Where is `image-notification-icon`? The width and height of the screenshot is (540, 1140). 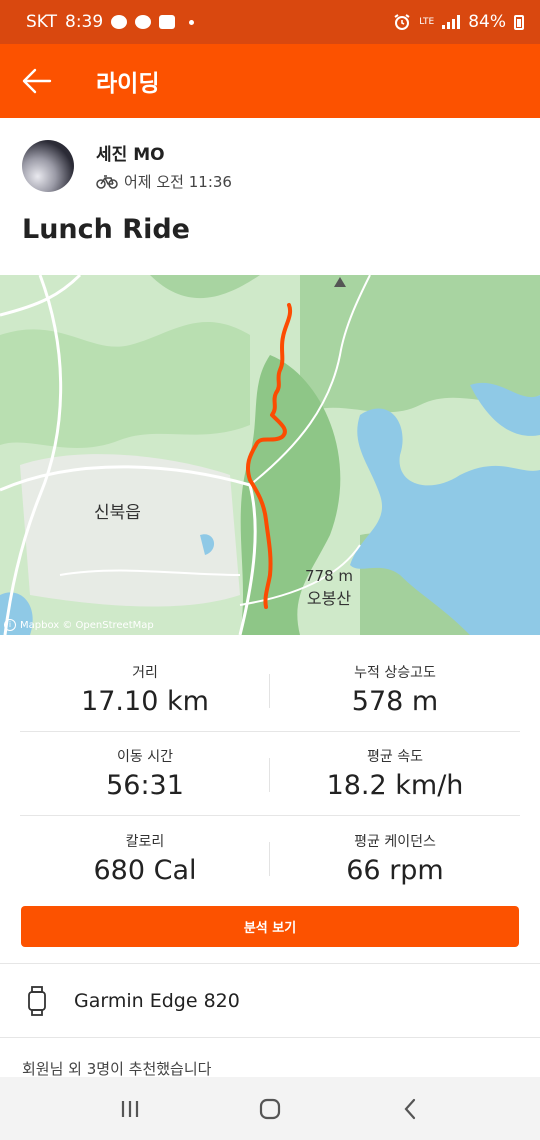
image-notification-icon is located at coordinates (167, 22).